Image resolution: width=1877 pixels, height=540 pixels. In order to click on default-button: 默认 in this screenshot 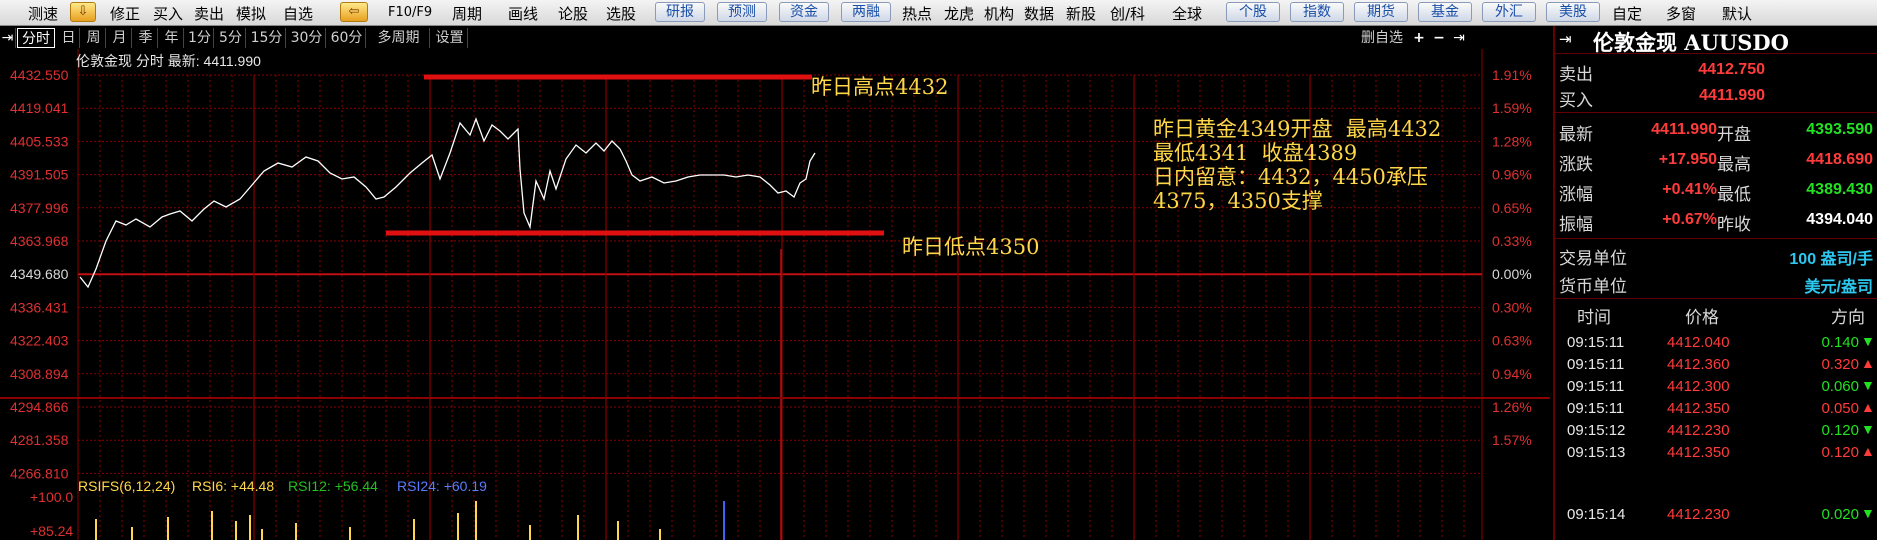, I will do `click(1737, 13)`.